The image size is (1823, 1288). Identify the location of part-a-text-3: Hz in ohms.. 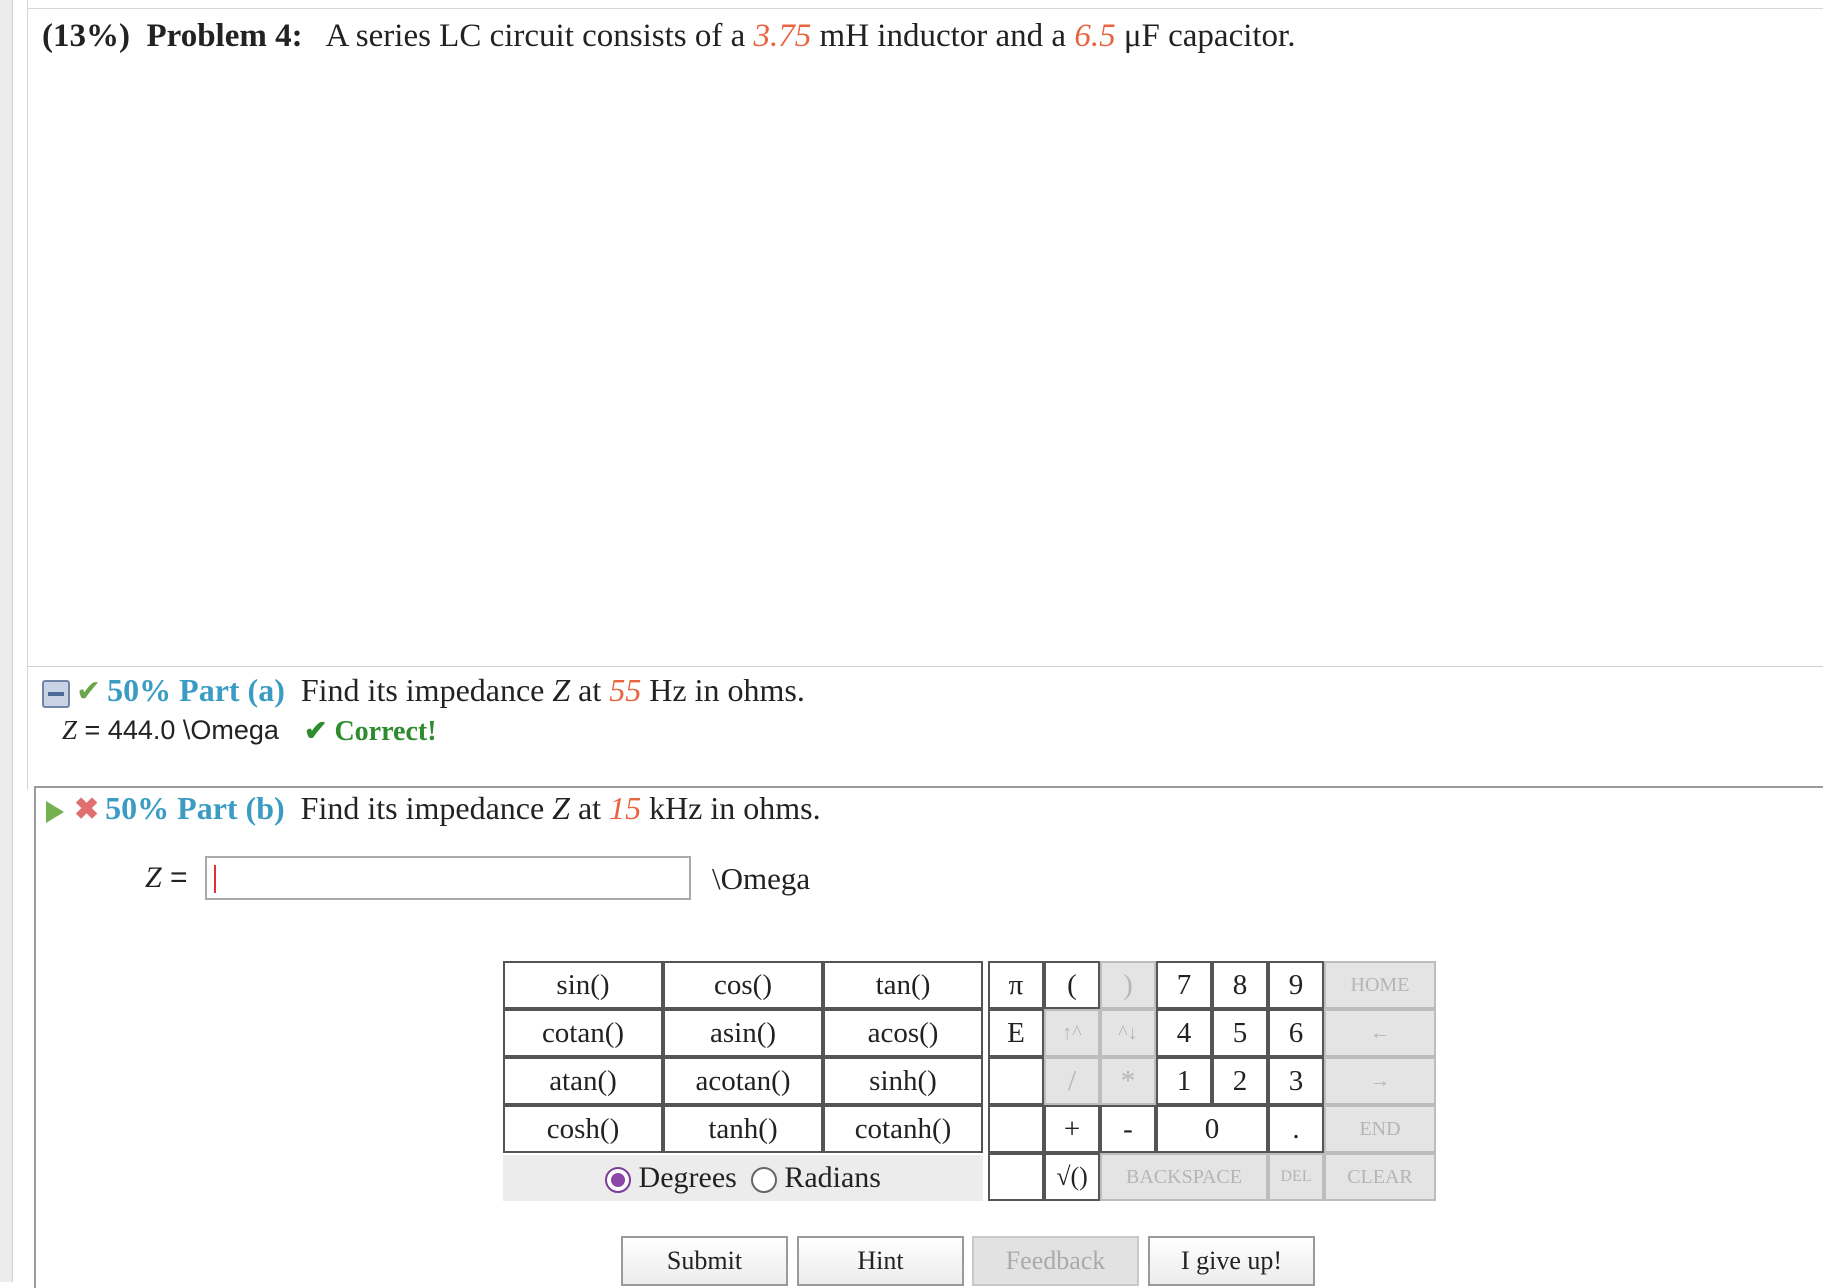
(727, 690).